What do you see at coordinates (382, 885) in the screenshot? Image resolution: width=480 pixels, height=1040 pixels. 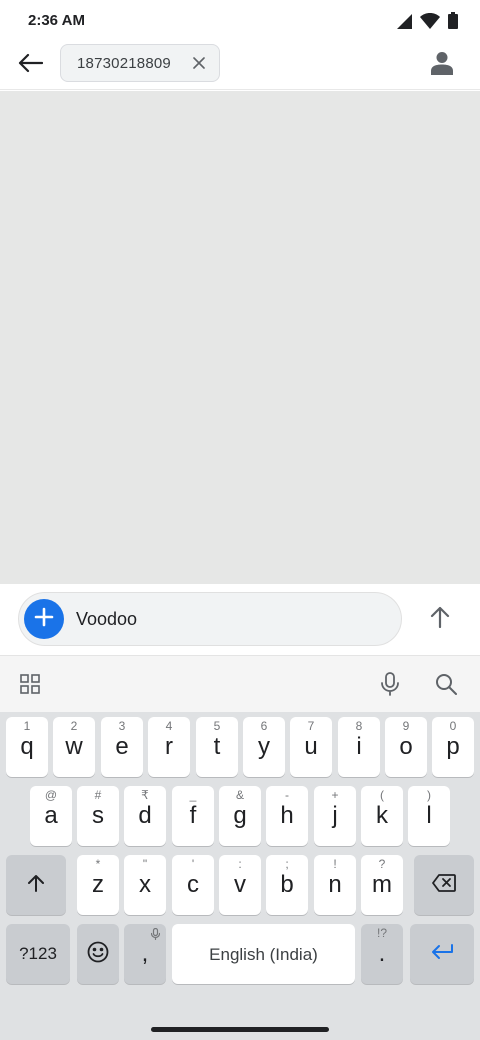 I see `key-m: ? m` at bounding box center [382, 885].